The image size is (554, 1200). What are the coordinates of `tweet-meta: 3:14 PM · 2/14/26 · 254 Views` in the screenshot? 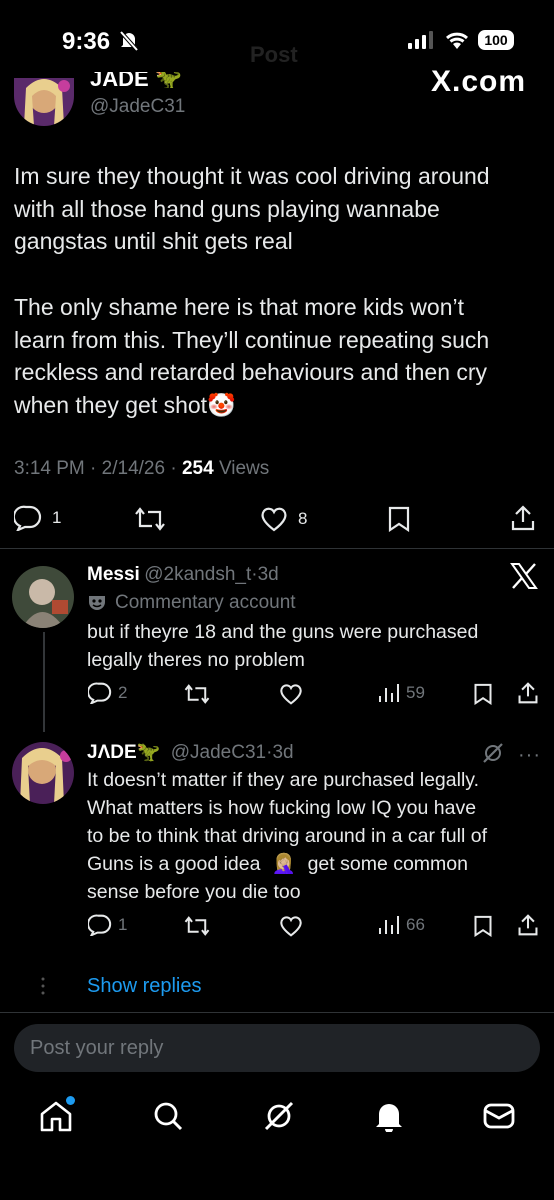 It's located at (142, 468).